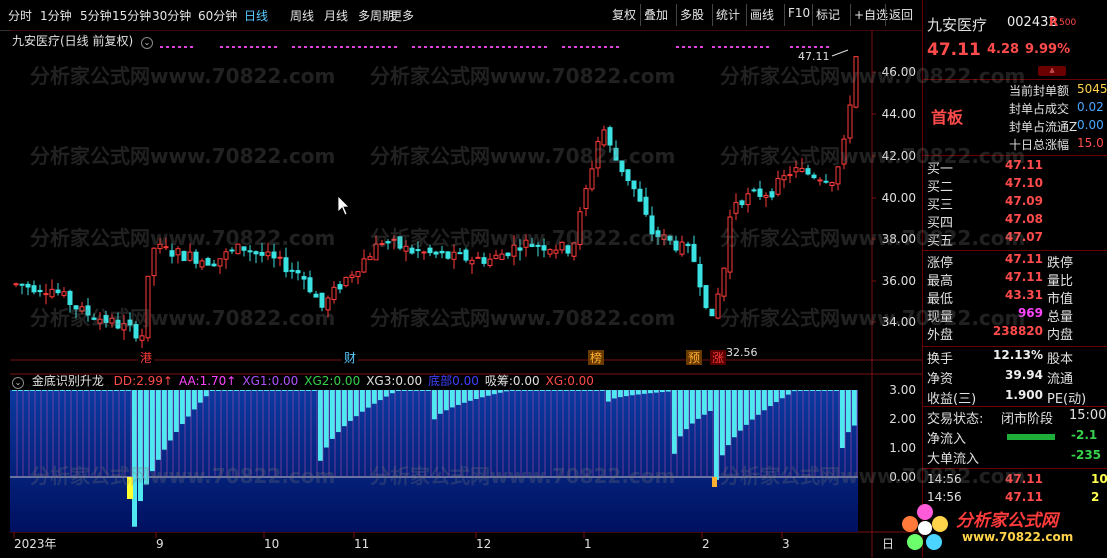  Describe the element at coordinates (336, 15) in the screenshot. I see `period-tab: 月线` at that location.